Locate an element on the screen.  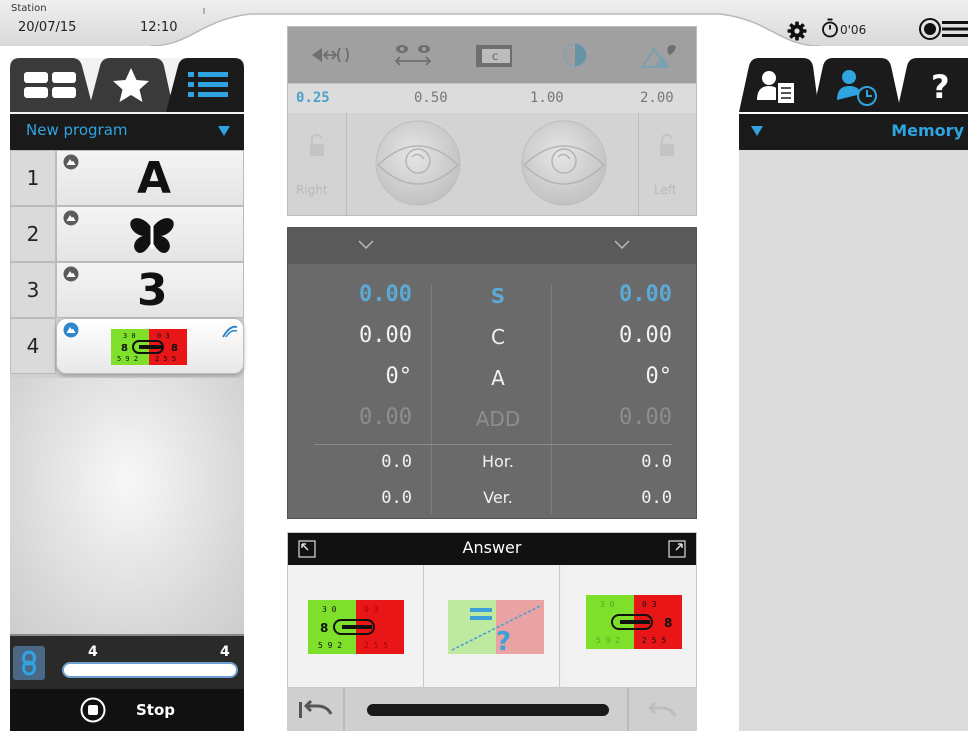
program-row-number: 3 is located at coordinates (33, 290).